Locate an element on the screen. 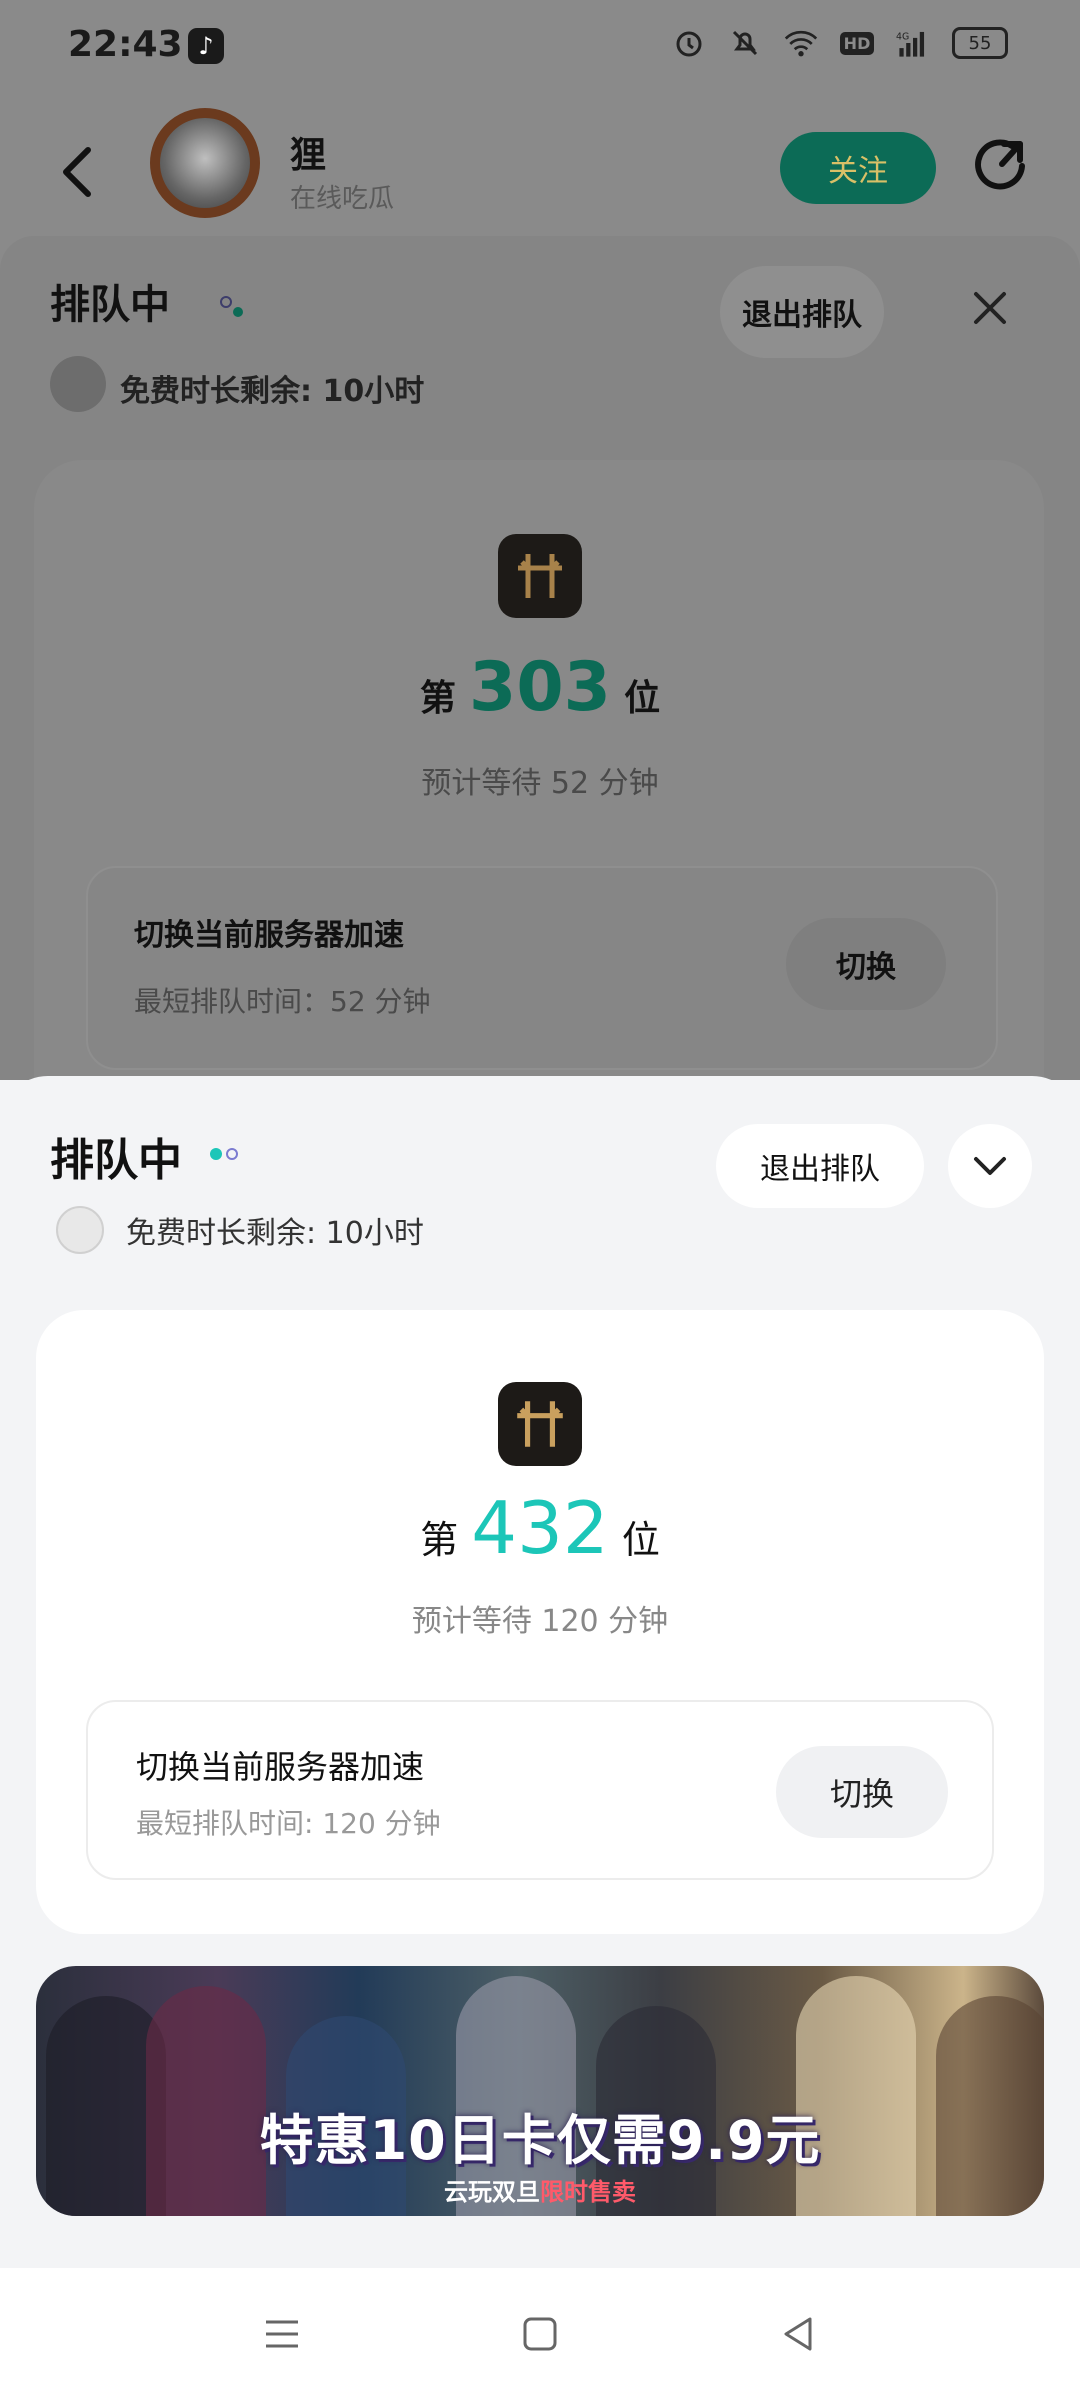  collapse-button is located at coordinates (990, 1166).